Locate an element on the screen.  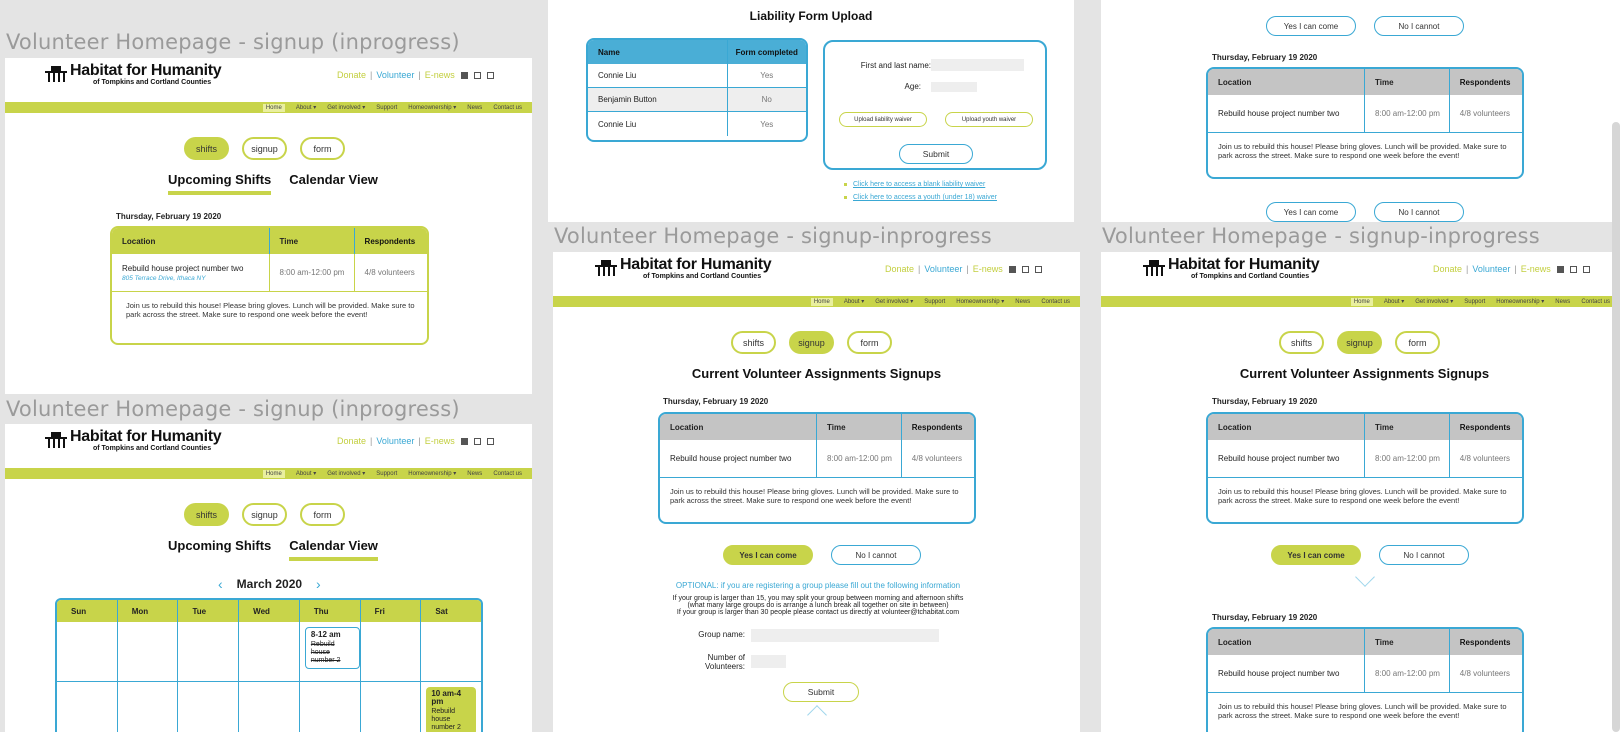
cal-event: 10 am-4 pm Rebuild house number 2 is located at coordinates (451, 709).